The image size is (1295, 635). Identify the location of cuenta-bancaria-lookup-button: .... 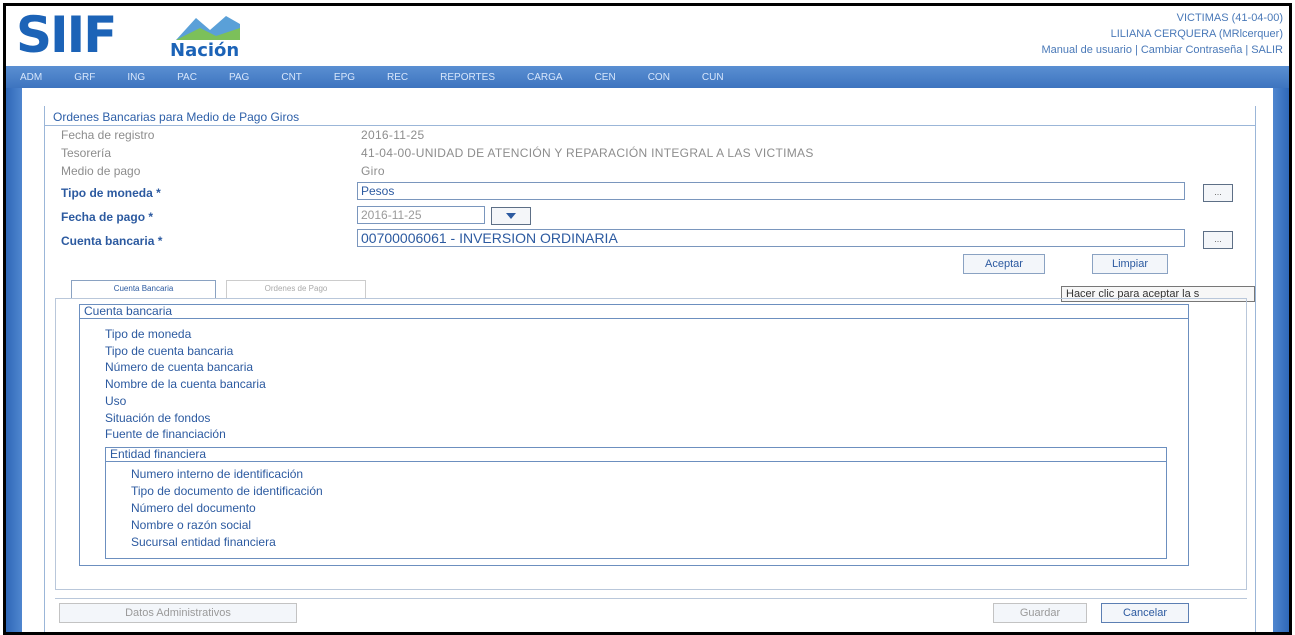
(1218, 240).